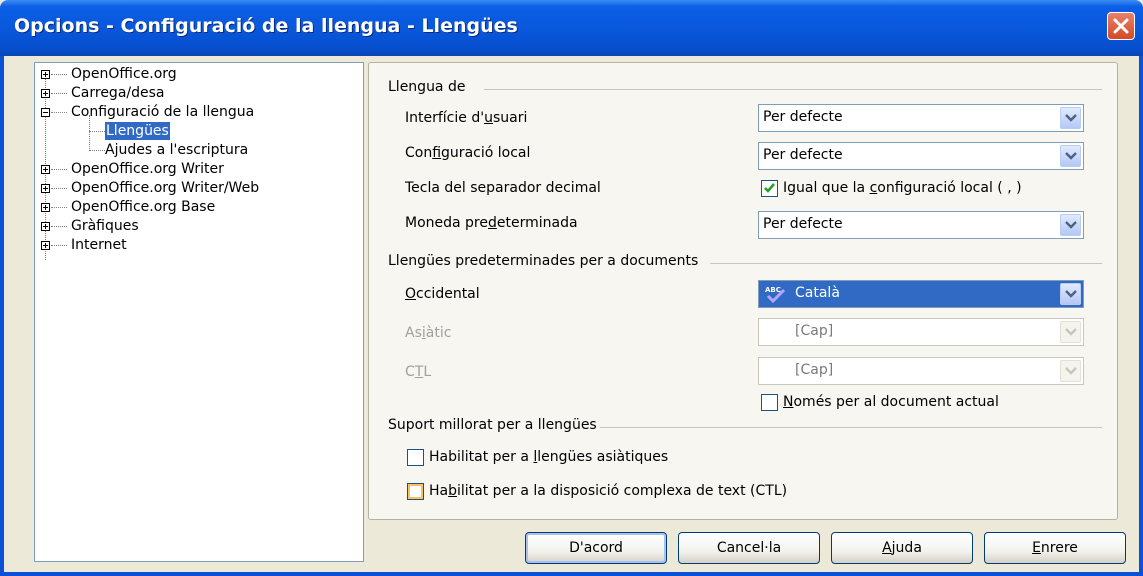  Describe the element at coordinates (418, 372) in the screenshot. I see `ctl-language-label: CTL` at that location.